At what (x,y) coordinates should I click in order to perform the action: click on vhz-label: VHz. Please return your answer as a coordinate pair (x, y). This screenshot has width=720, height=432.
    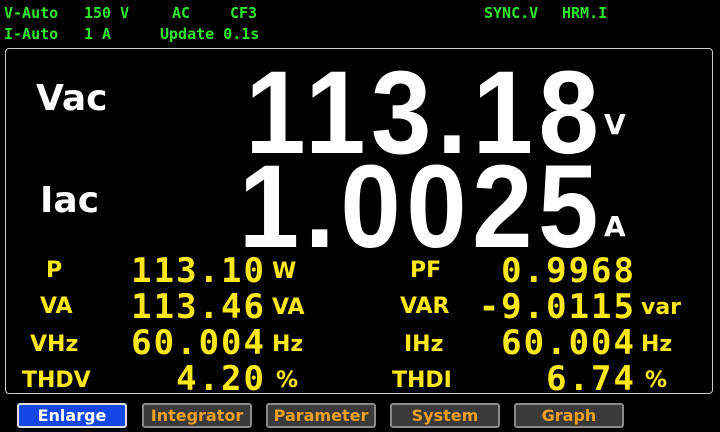
    Looking at the image, I should click on (54, 344).